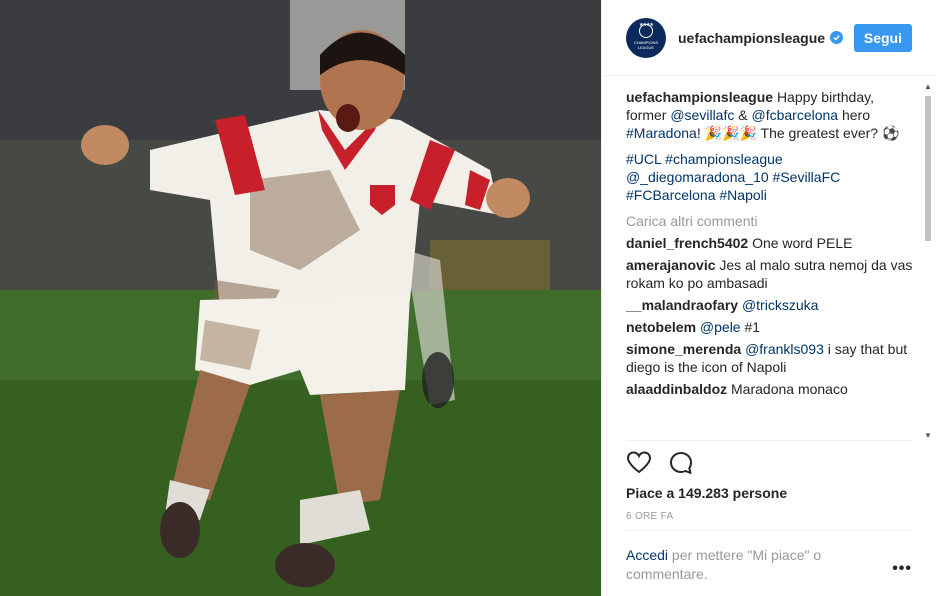 This screenshot has width=936, height=596. What do you see at coordinates (928, 435) in the screenshot?
I see `scroll-down-arrow-icon: ▼` at bounding box center [928, 435].